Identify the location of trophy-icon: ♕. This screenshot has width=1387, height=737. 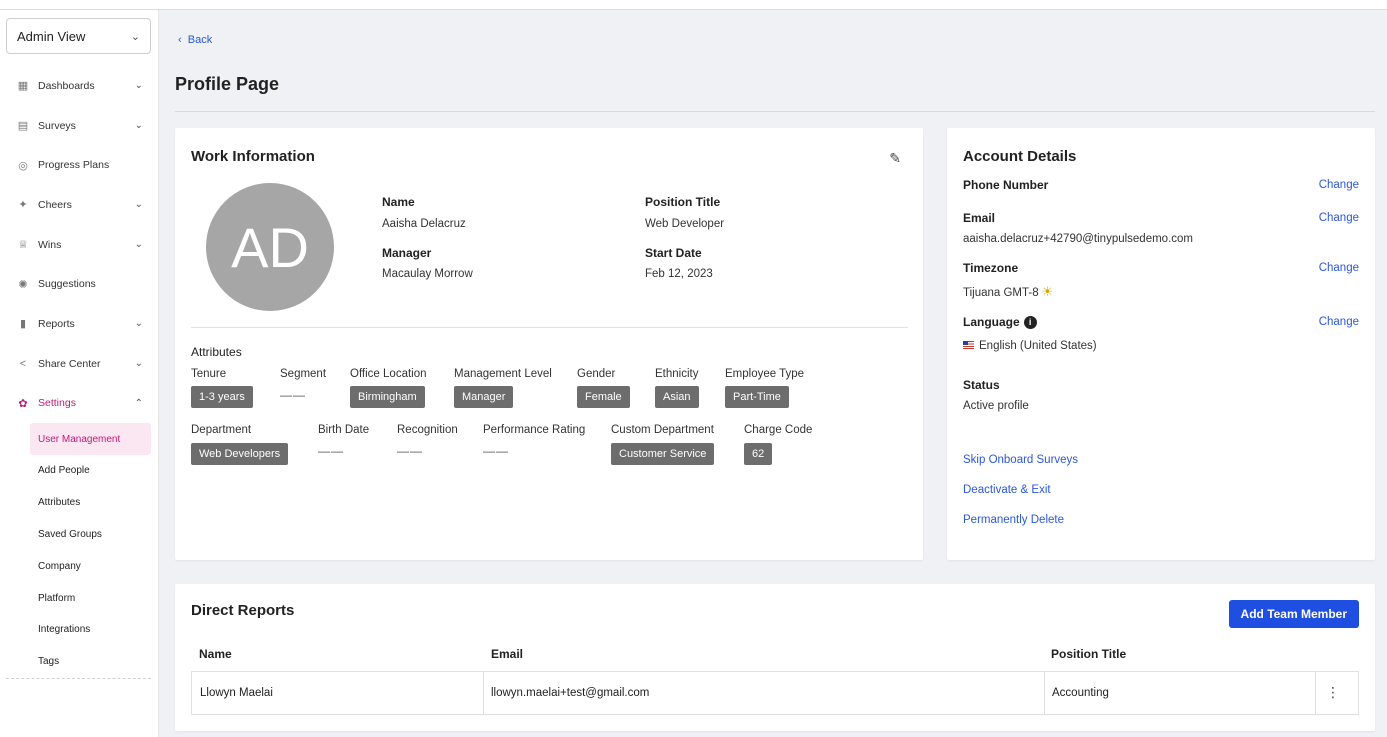
(23, 245).